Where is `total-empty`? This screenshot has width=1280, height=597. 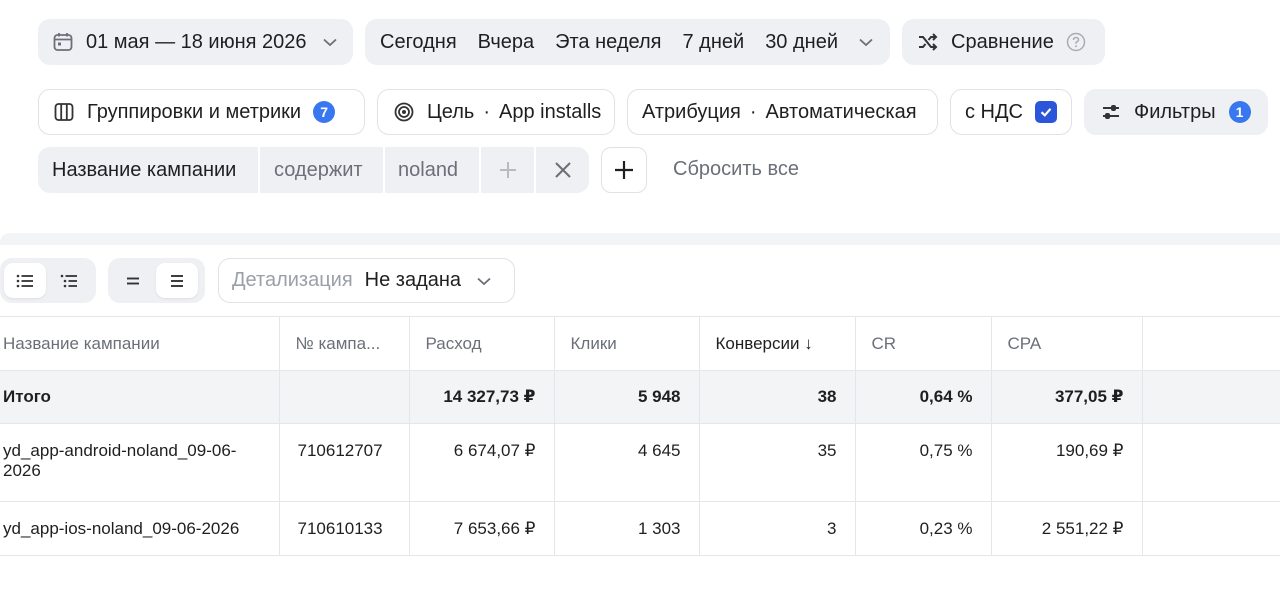 total-empty is located at coordinates (1211, 397).